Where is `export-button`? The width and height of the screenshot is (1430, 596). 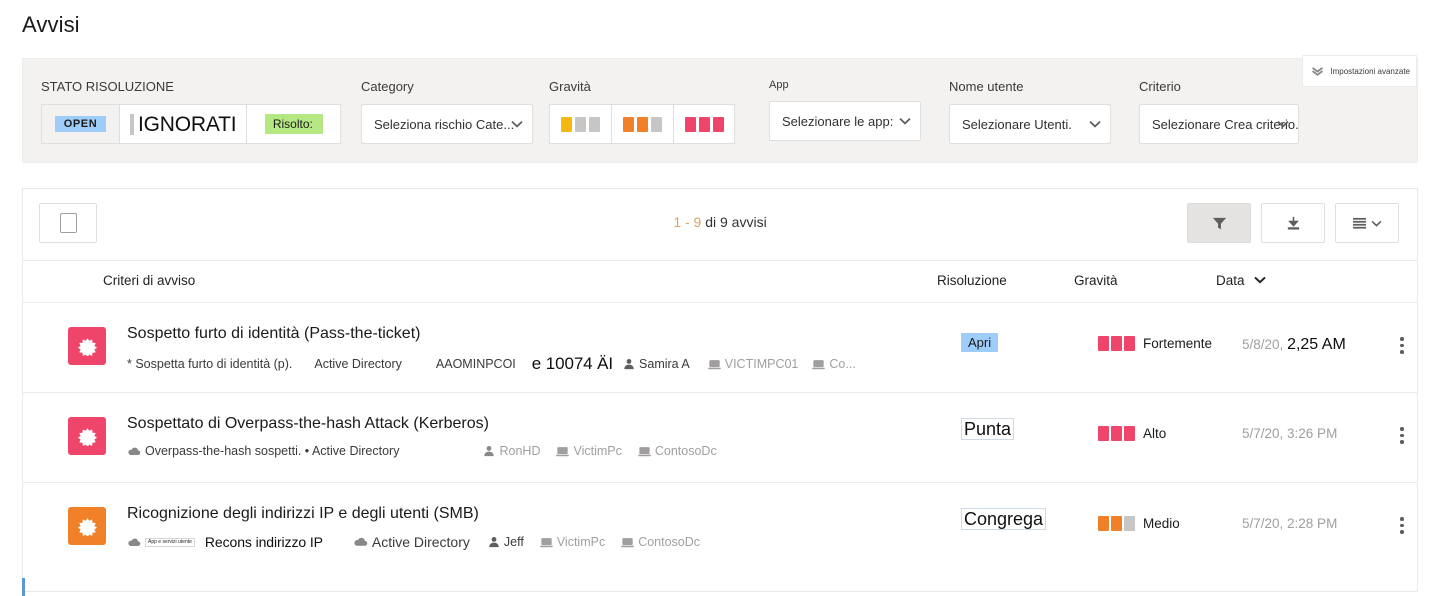
export-button is located at coordinates (1293, 223).